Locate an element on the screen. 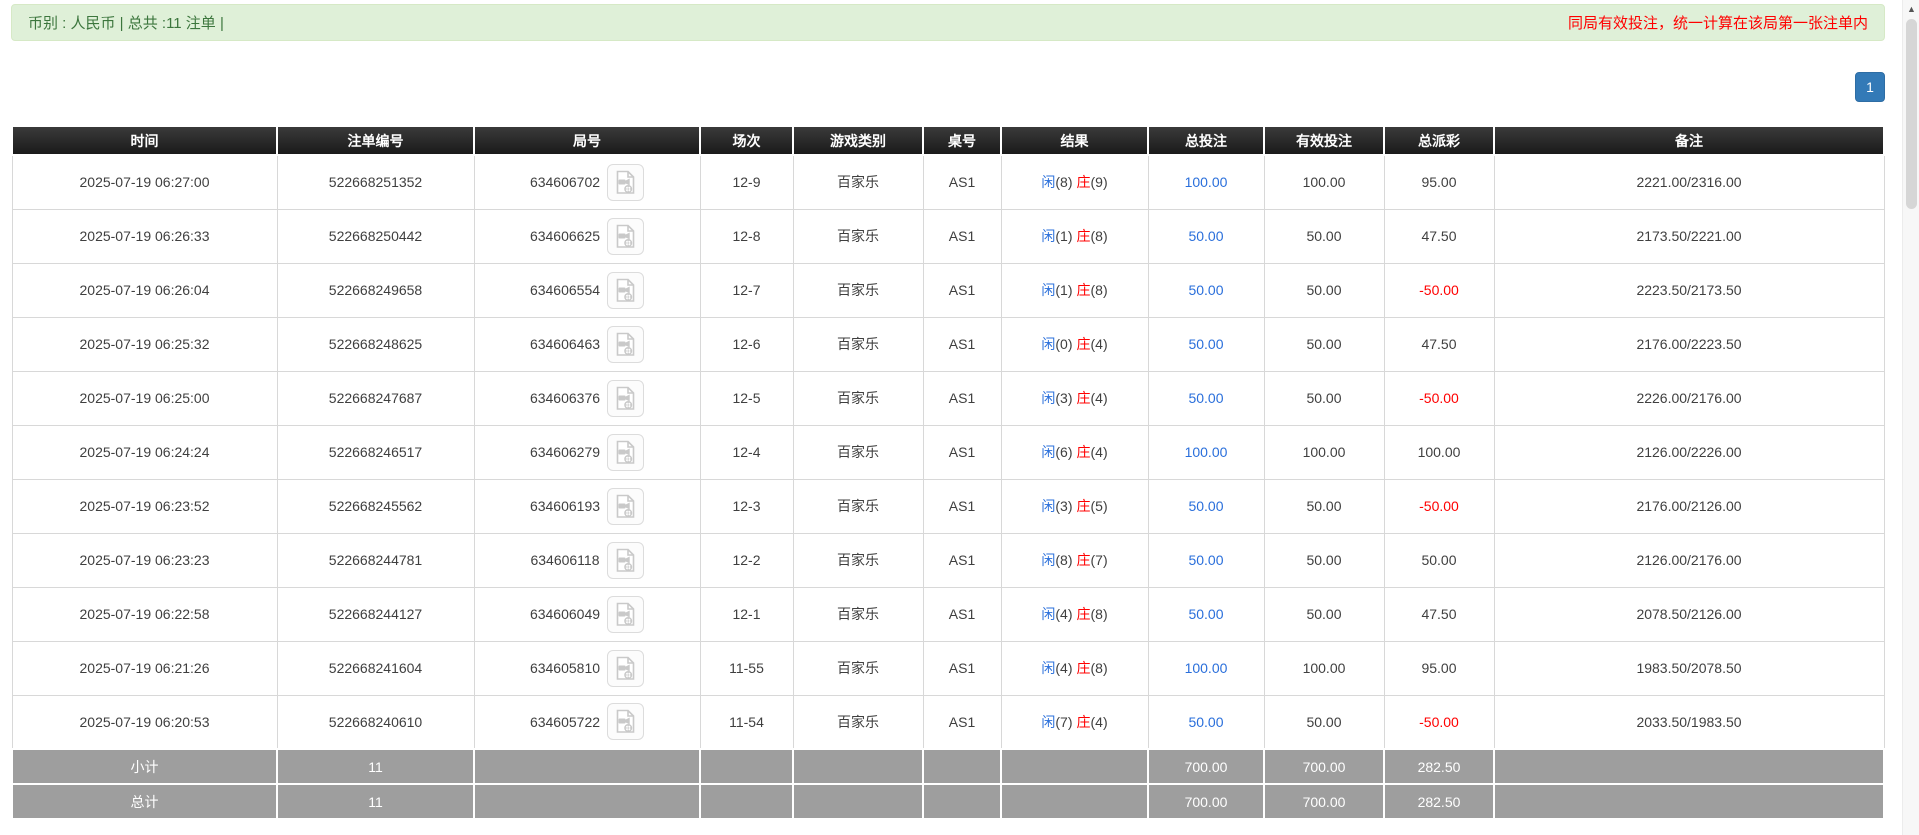  scroll-up-button: ▲ is located at coordinates (1911, 8).